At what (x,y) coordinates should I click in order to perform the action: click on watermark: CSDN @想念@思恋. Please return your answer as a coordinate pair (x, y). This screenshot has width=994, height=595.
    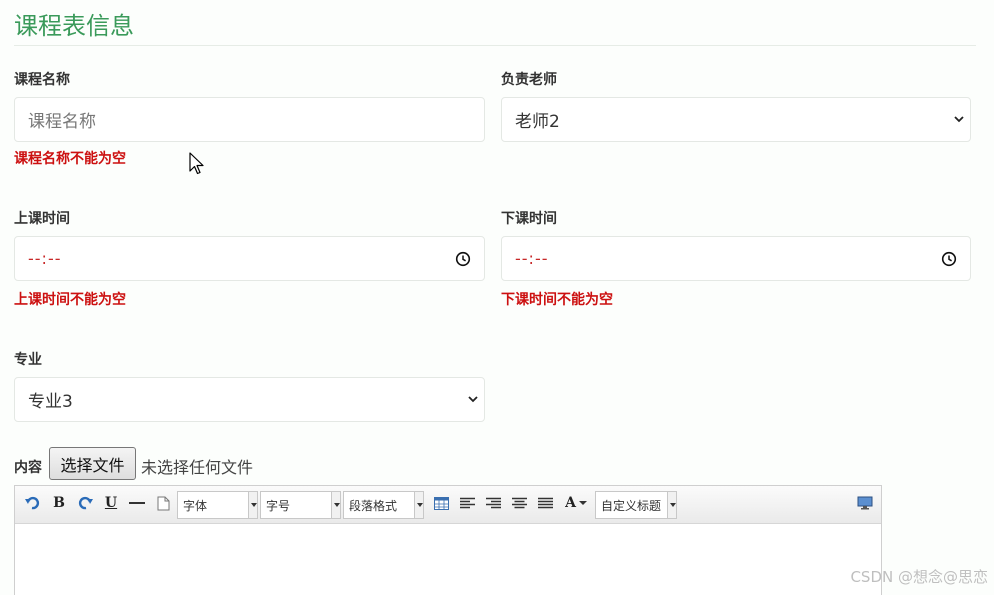
    Looking at the image, I should click on (919, 577).